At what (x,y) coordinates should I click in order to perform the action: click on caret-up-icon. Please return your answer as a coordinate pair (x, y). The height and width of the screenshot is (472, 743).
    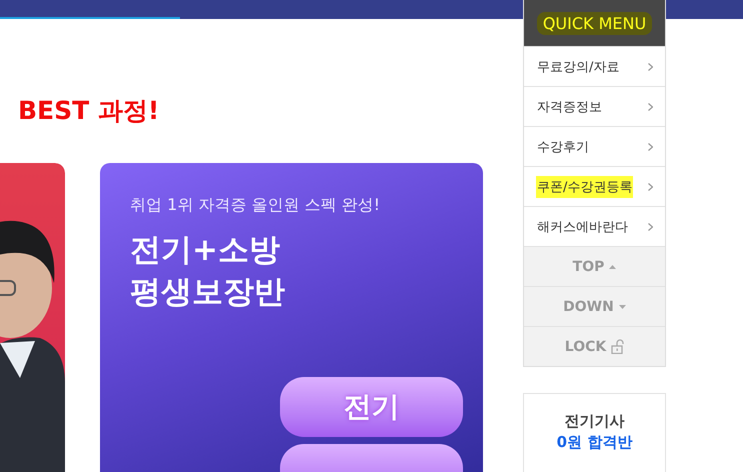
    Looking at the image, I should click on (612, 266).